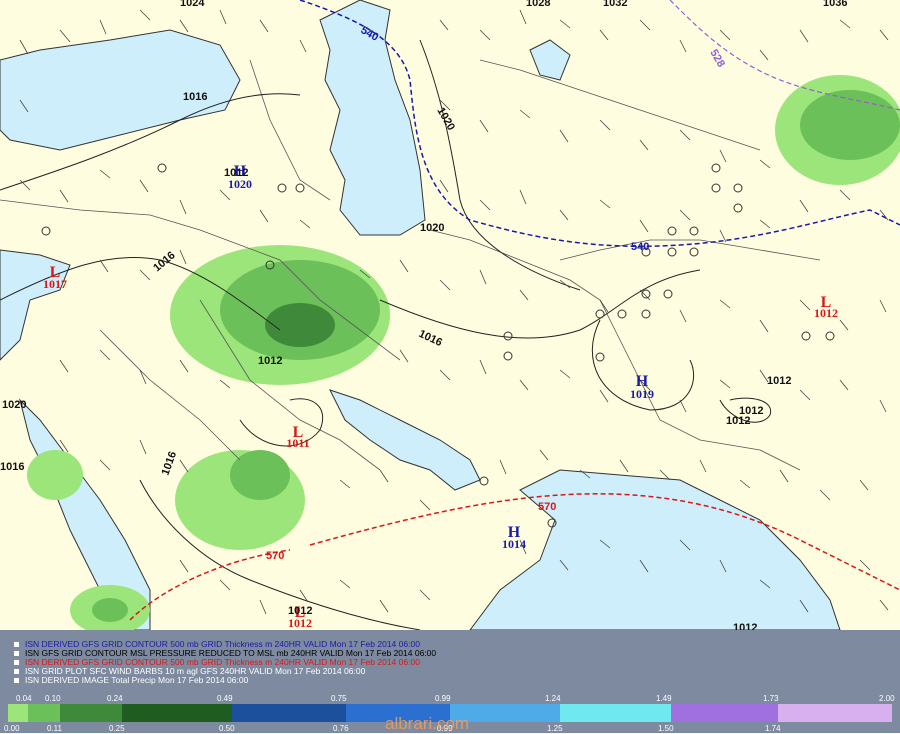  I want to click on colorbar-top-label: 1.73, so click(771, 698).